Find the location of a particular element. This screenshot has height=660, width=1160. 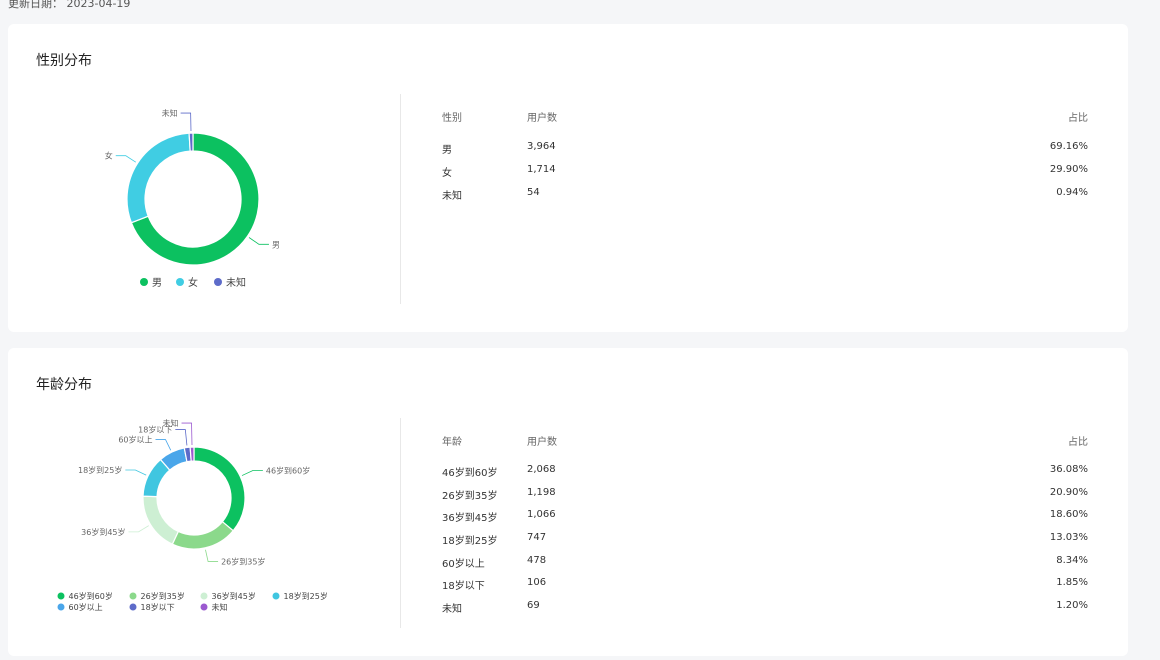

age-row-name: 60岁以上 is located at coordinates (463, 564).